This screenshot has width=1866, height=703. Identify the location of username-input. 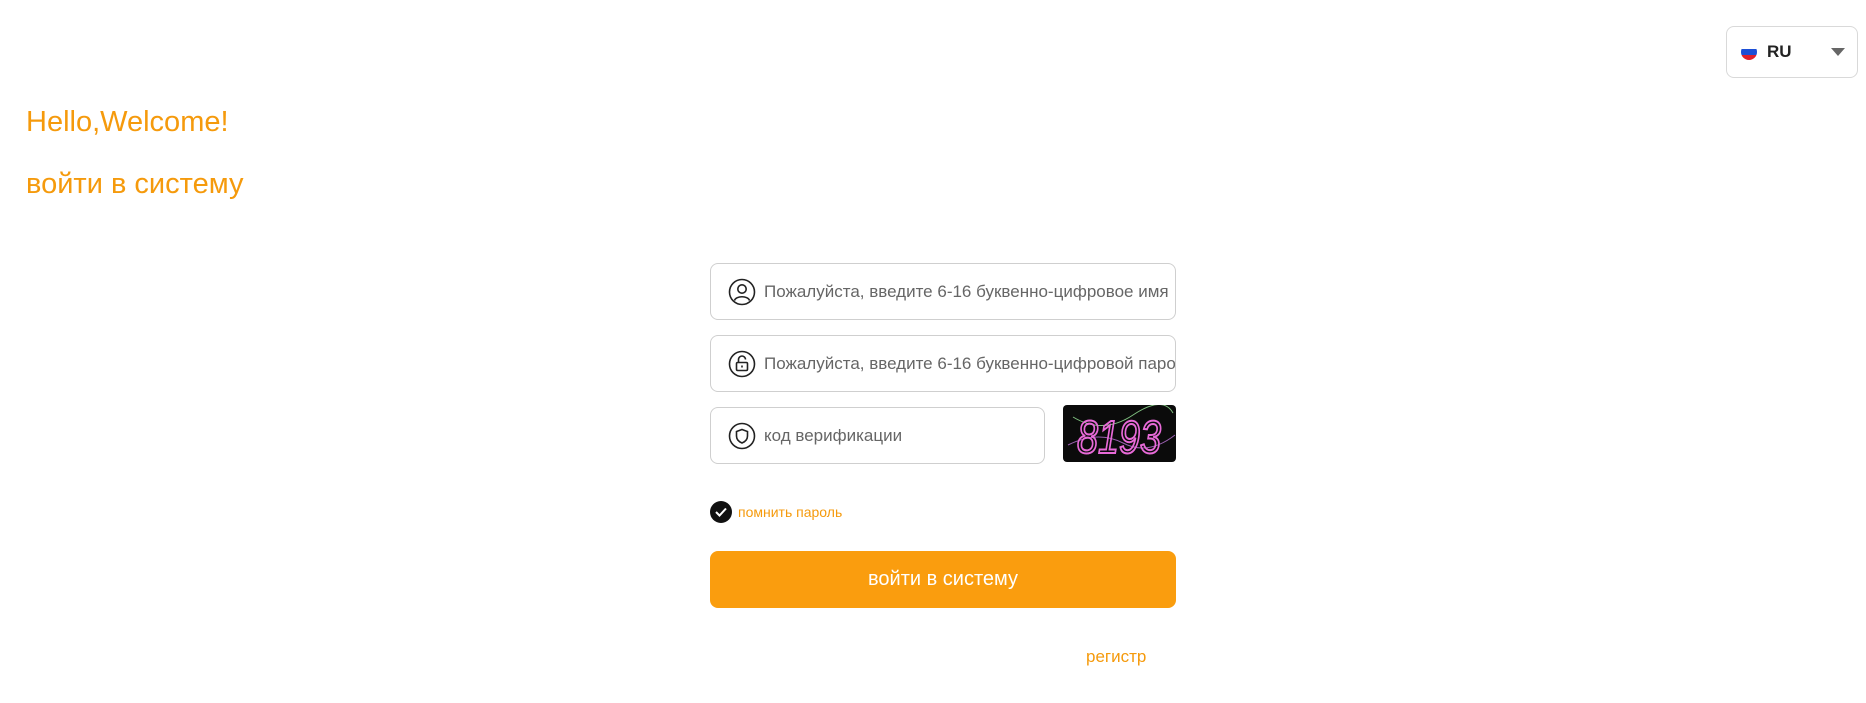
(969, 291).